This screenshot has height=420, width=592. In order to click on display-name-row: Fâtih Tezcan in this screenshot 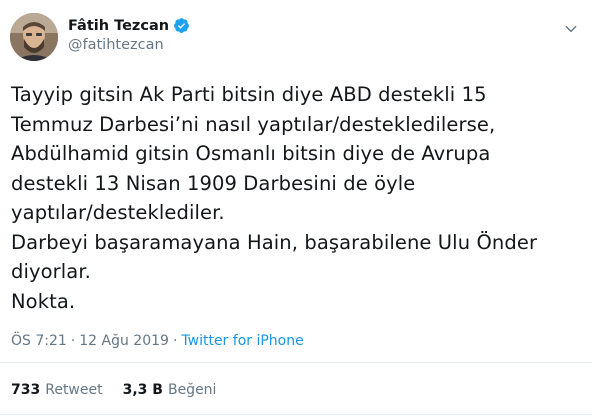, I will do `click(129, 25)`.